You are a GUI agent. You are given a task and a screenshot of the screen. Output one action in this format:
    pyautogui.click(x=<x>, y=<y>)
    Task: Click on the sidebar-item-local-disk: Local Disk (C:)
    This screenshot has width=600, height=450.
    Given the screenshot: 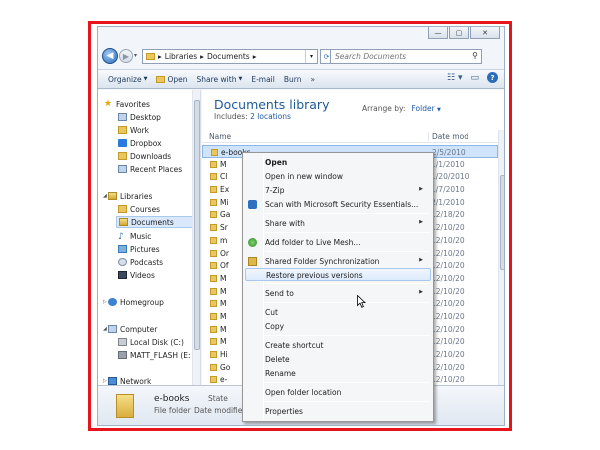 What is the action you would take?
    pyautogui.click(x=151, y=342)
    